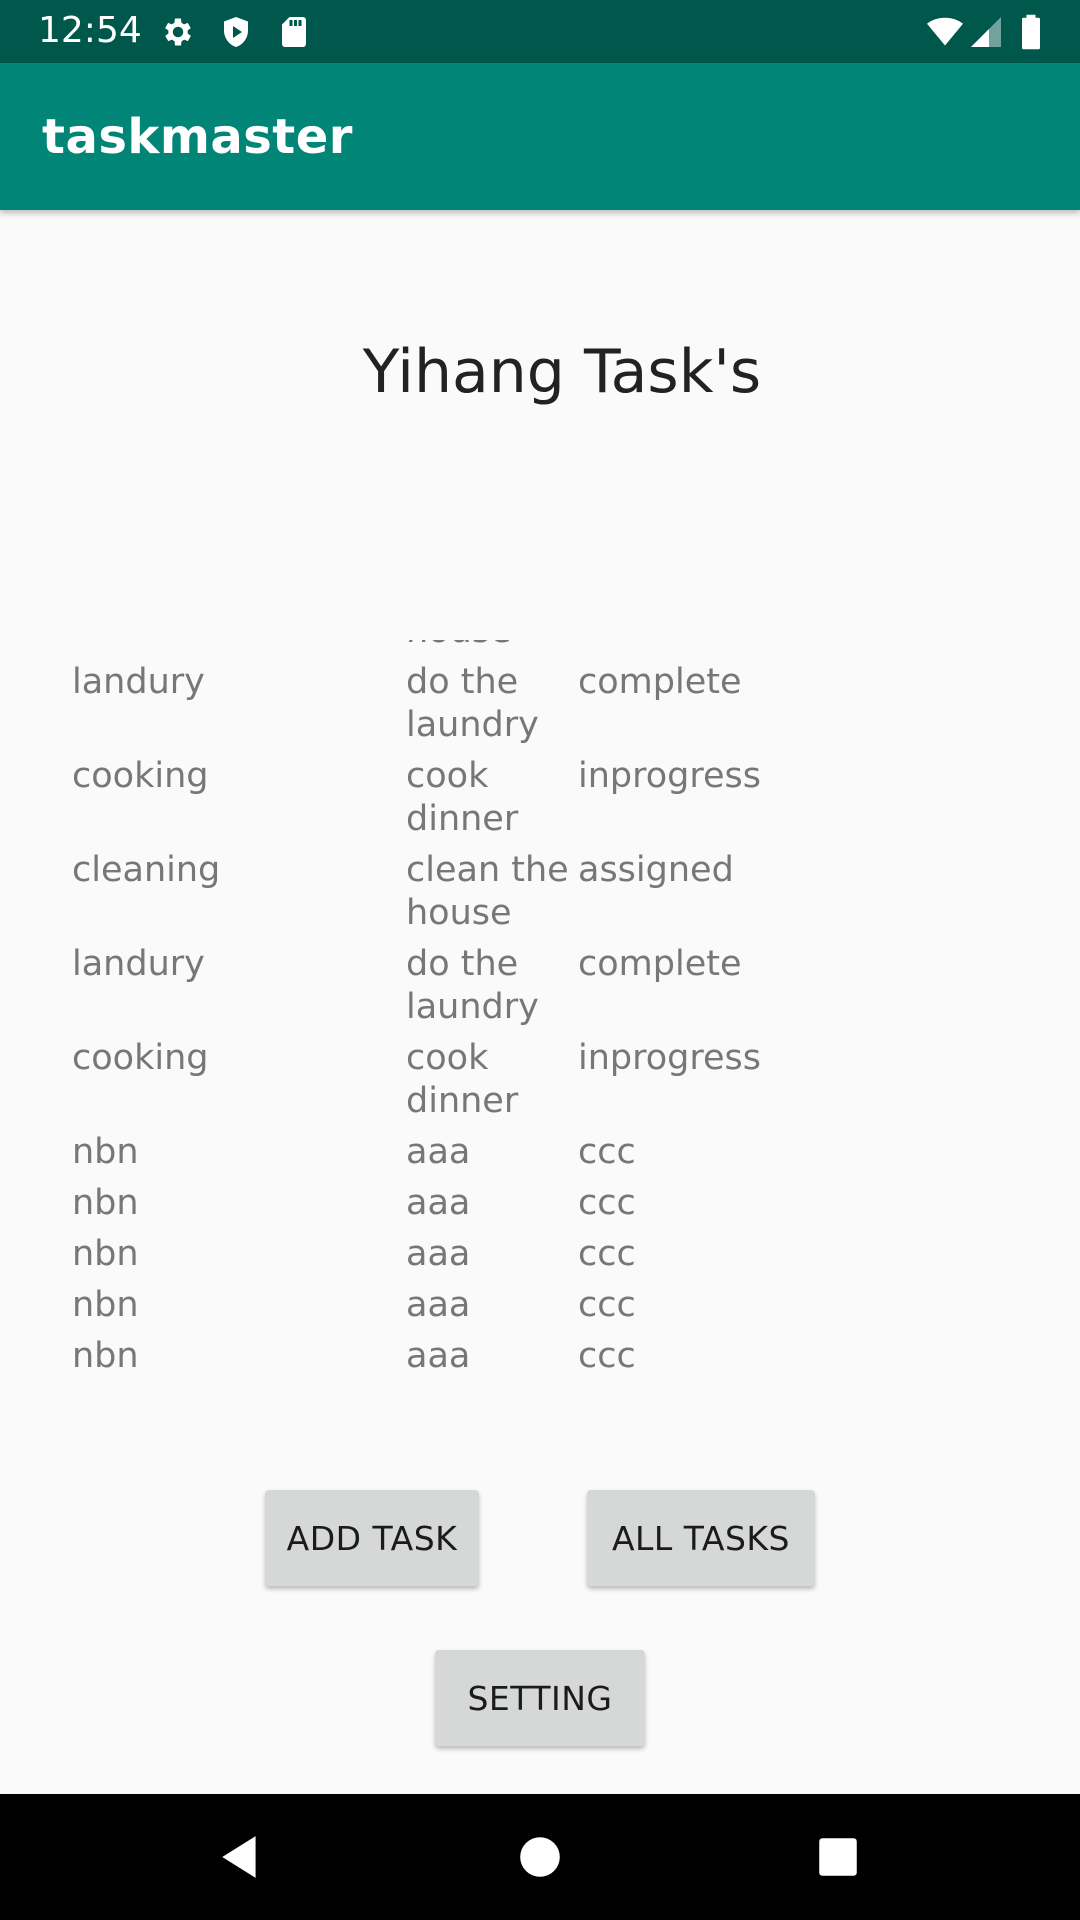 Image resolution: width=1080 pixels, height=1920 pixels. Describe the element at coordinates (197, 137) in the screenshot. I see `app-title: taskmaster` at that location.